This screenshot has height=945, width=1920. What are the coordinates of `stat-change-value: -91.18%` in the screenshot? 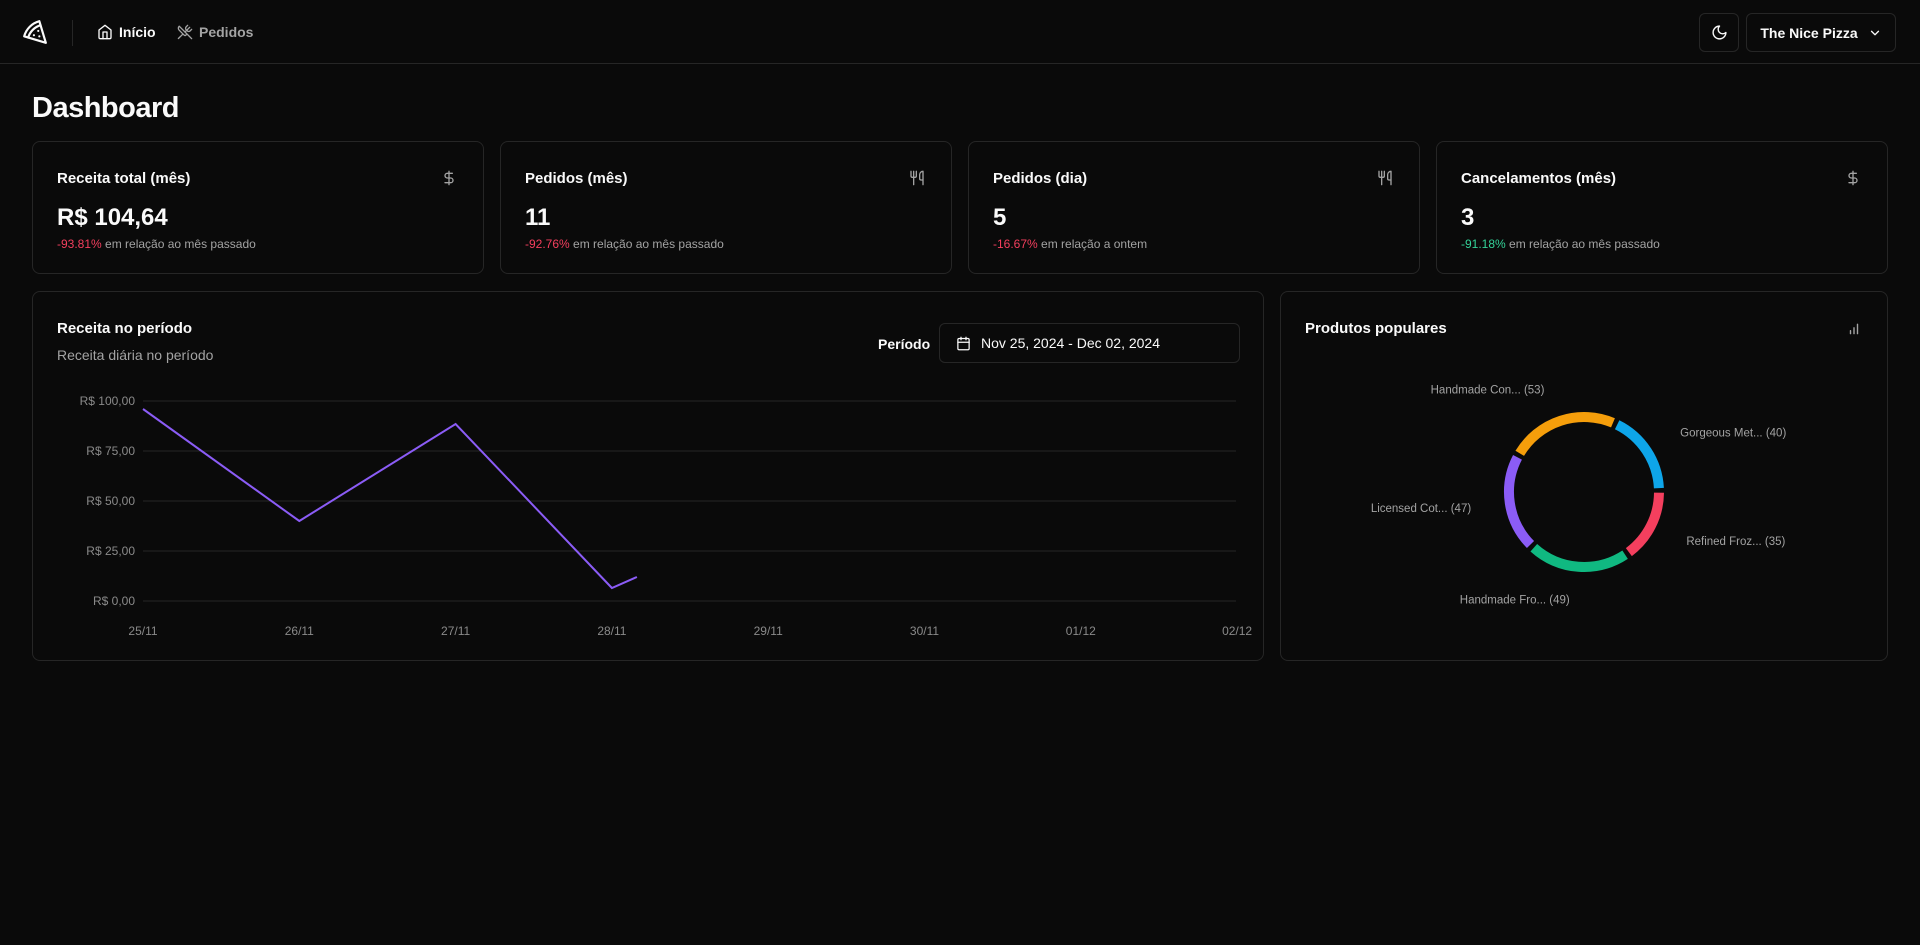 It's located at (1483, 244).